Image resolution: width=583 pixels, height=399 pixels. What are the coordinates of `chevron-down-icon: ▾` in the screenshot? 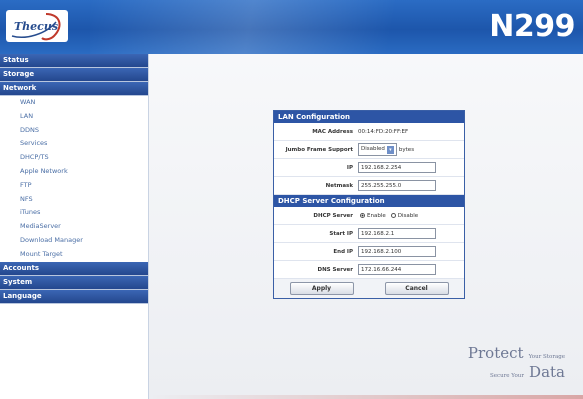 It's located at (390, 149).